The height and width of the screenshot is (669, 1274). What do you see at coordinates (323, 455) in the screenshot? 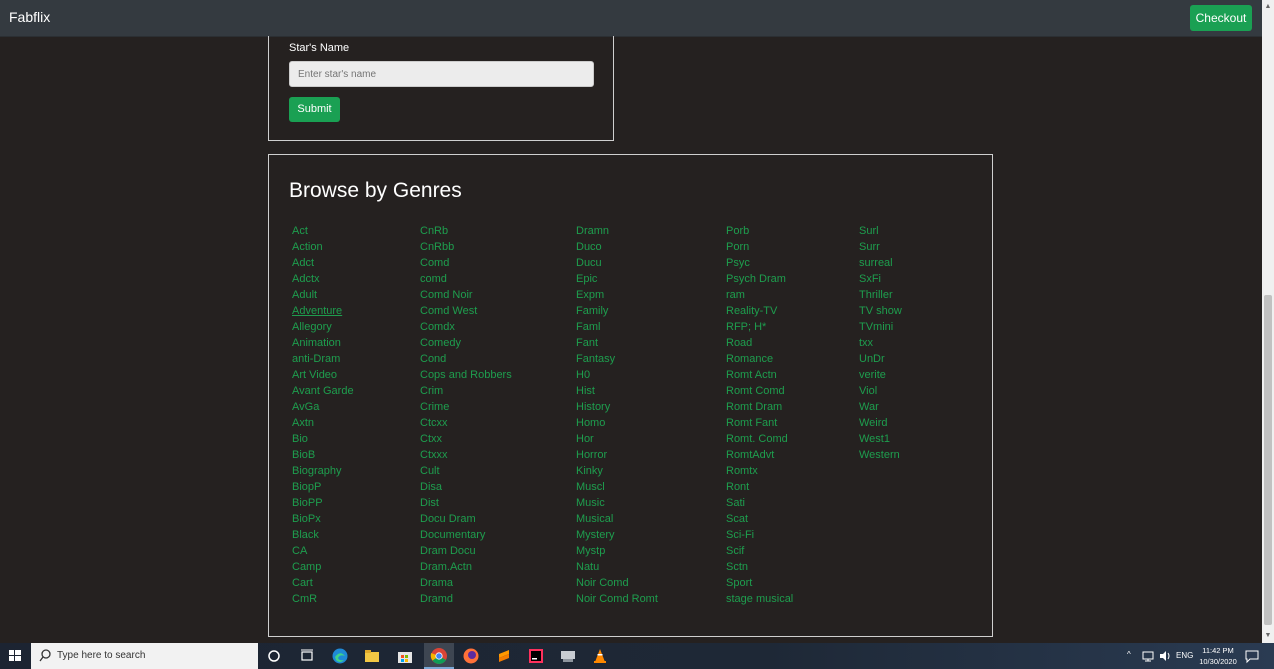
I see `genre-link: BioB` at bounding box center [323, 455].